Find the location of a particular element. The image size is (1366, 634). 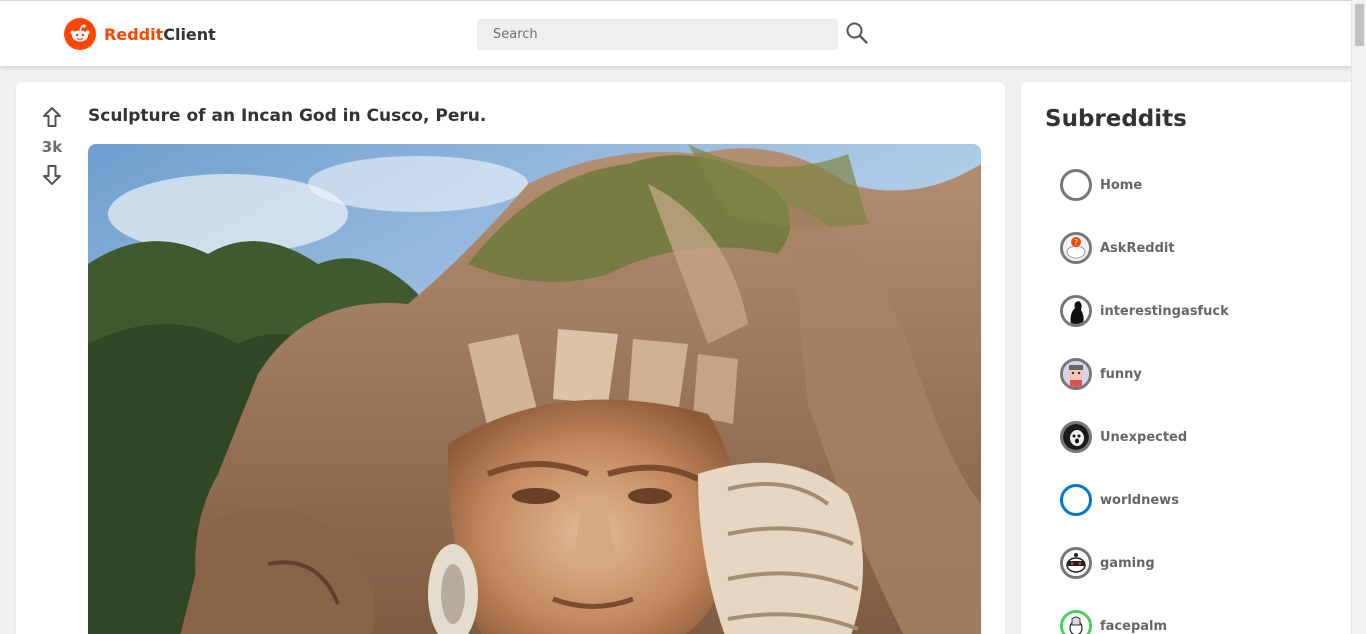

top-navbar: RedditClient is located at coordinates (675, 33).